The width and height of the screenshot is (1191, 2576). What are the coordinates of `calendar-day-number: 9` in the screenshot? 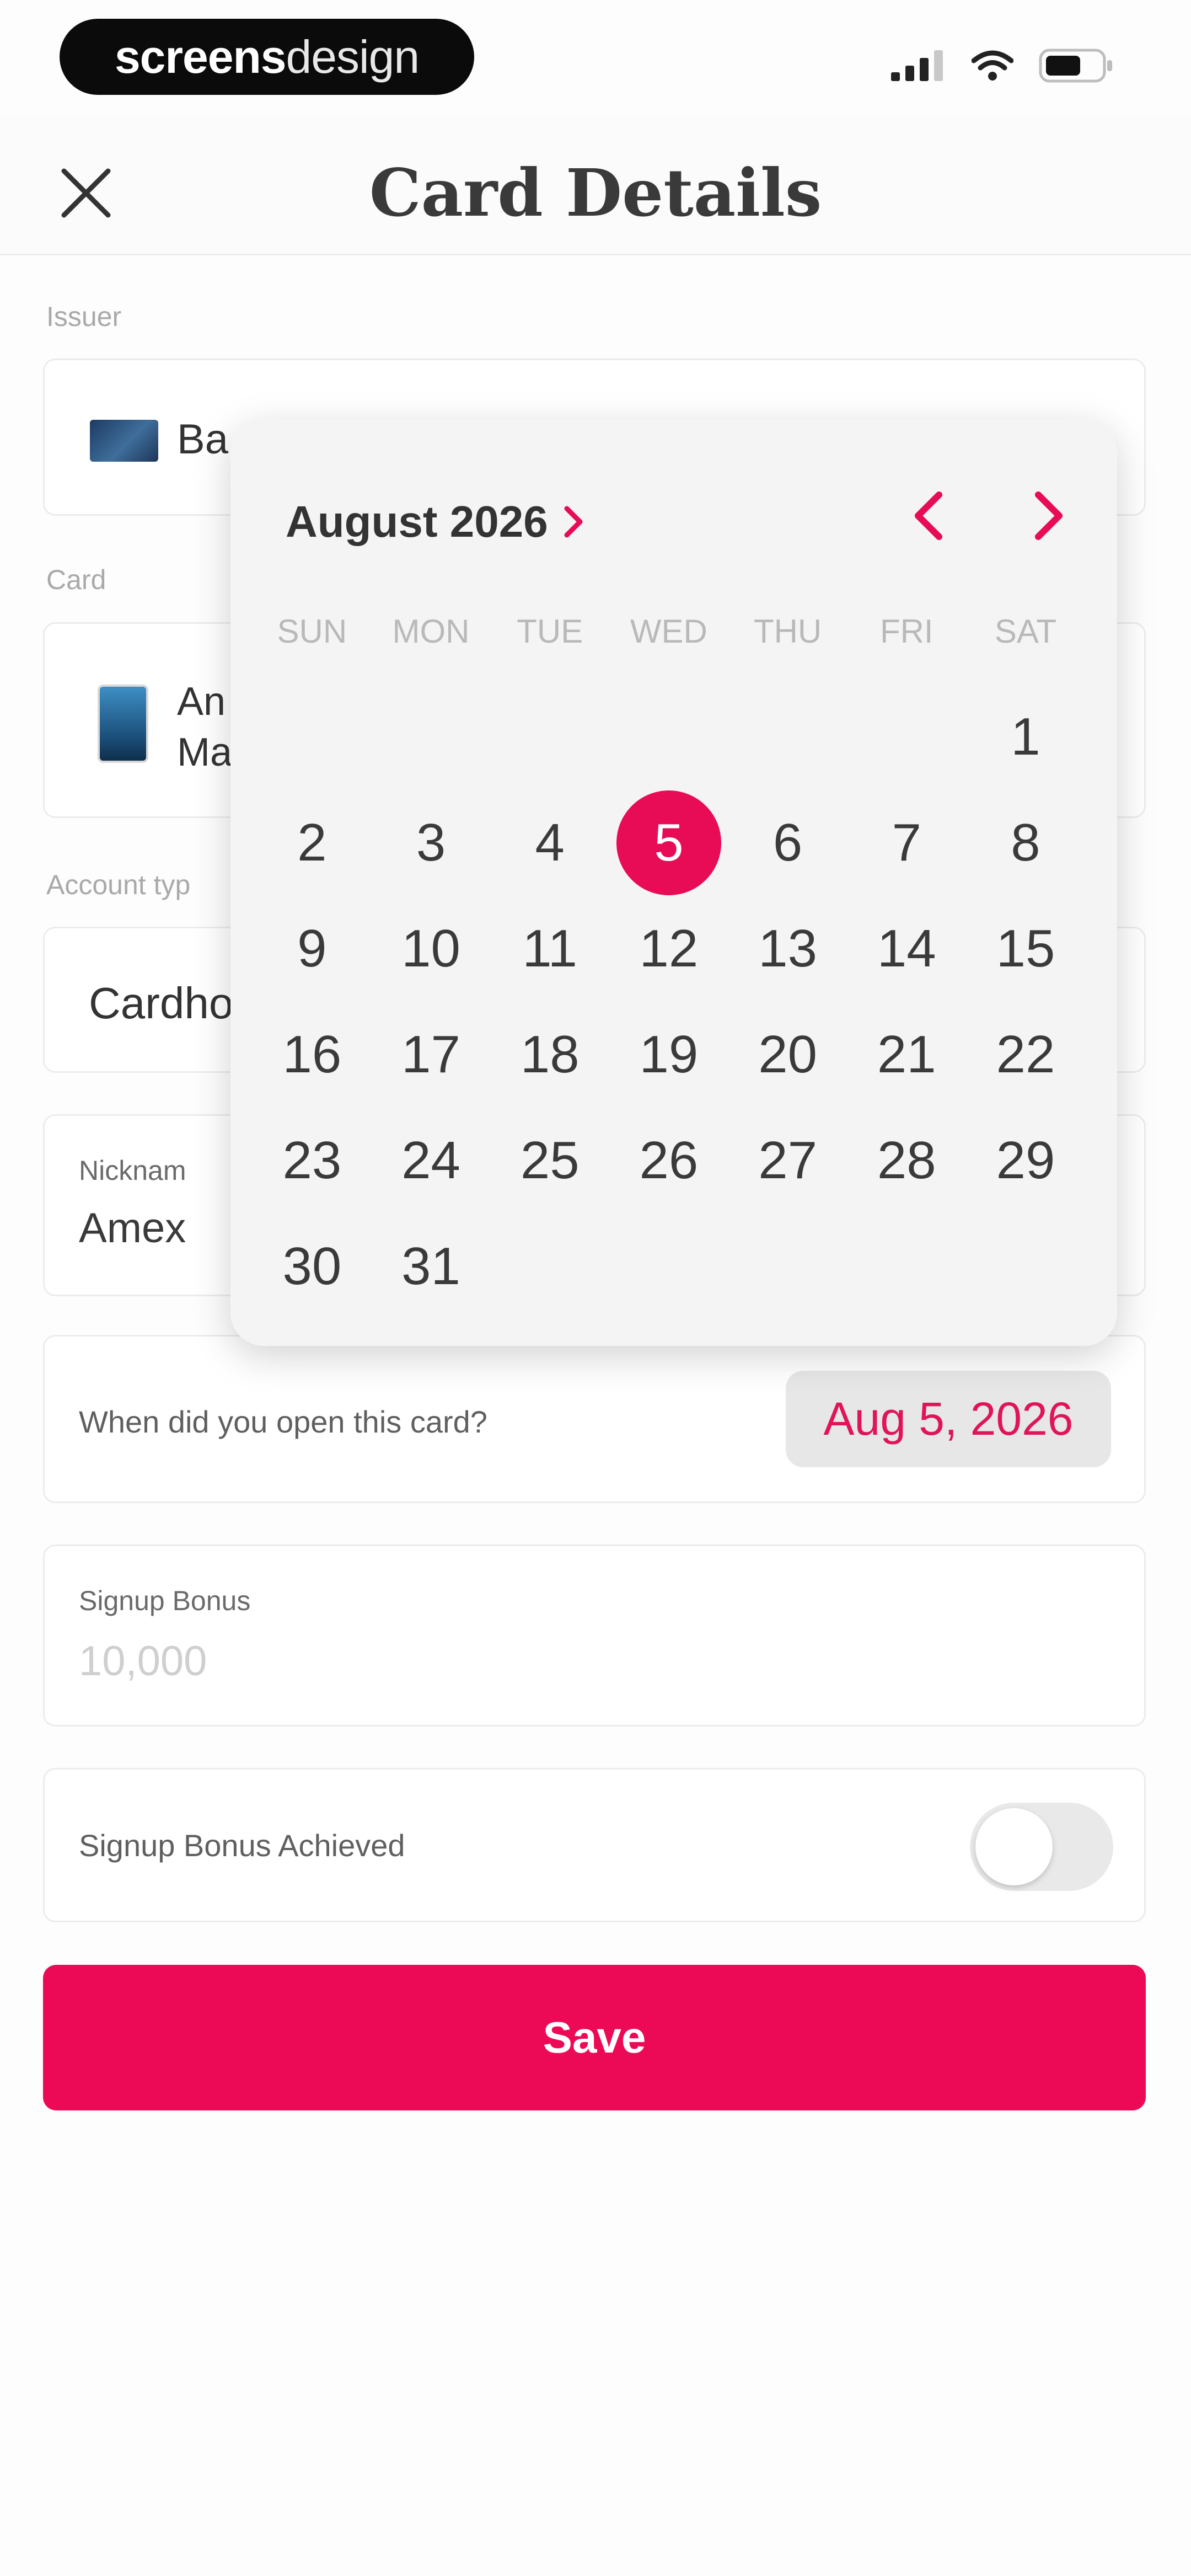 It's located at (312, 948).